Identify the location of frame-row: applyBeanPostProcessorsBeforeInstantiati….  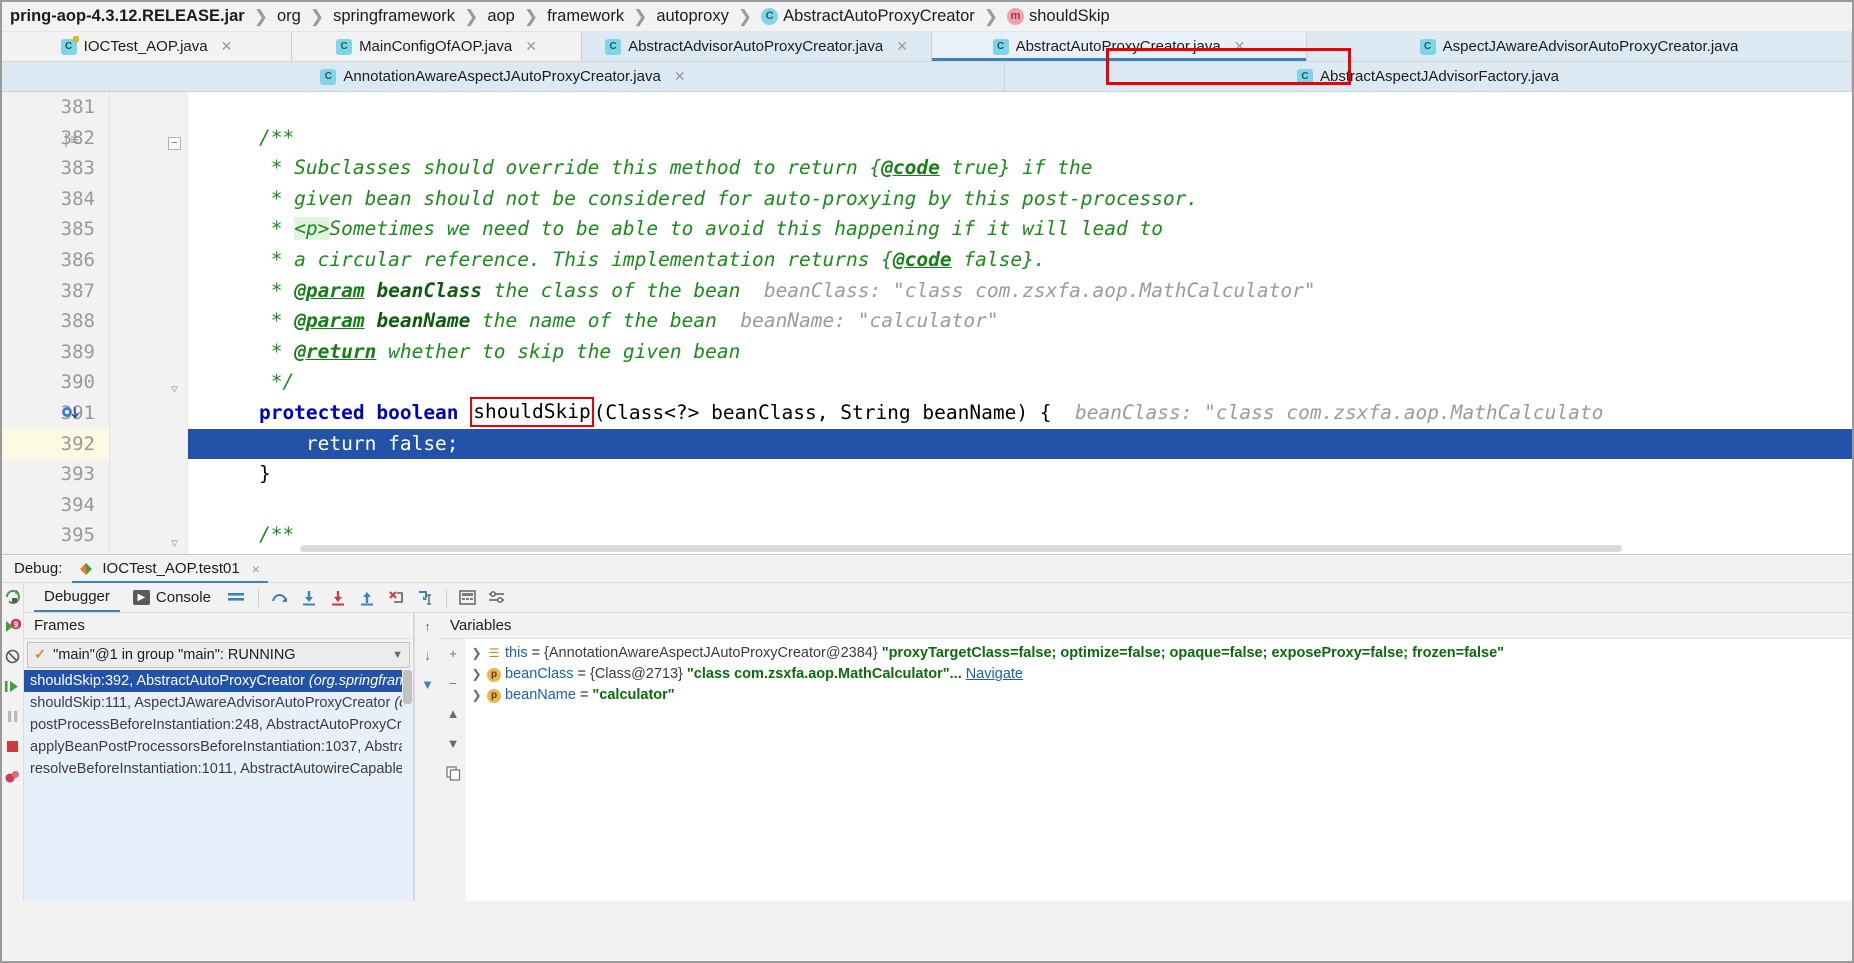
(213, 747).